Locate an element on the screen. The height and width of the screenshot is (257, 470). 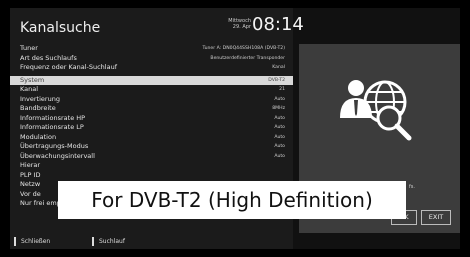
setting-row: Hierar is located at coordinates (151, 166).